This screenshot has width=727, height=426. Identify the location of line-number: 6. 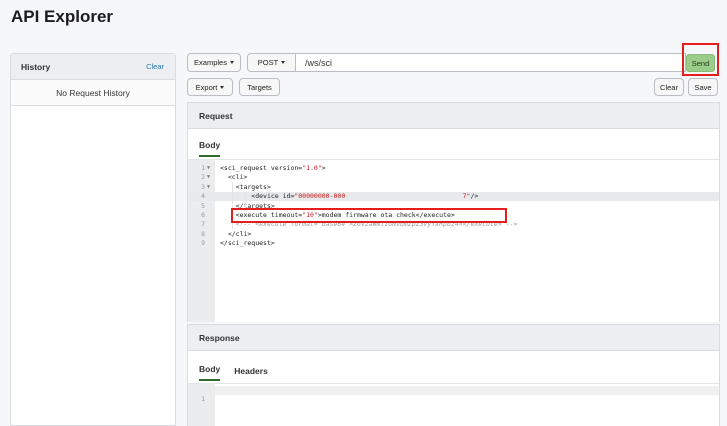
(203, 215).